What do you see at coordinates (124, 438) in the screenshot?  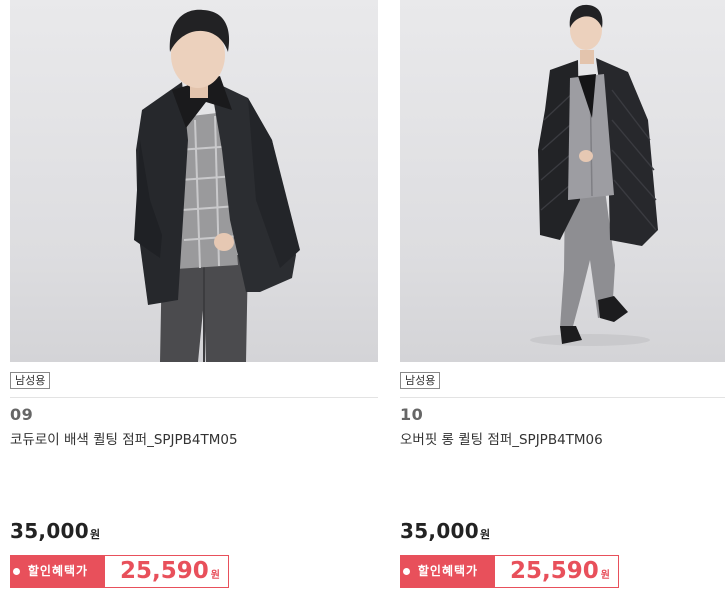 I see `product-name: 코듀로이 배색 퀼팅 점퍼_SPJPB4TM05` at bounding box center [124, 438].